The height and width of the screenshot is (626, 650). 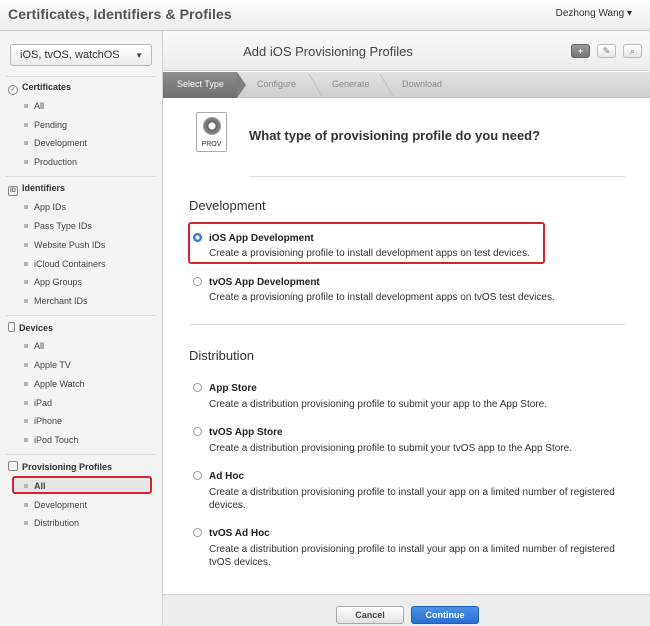 What do you see at coordinates (197, 281) in the screenshot?
I see `radio-tvos-app-development` at bounding box center [197, 281].